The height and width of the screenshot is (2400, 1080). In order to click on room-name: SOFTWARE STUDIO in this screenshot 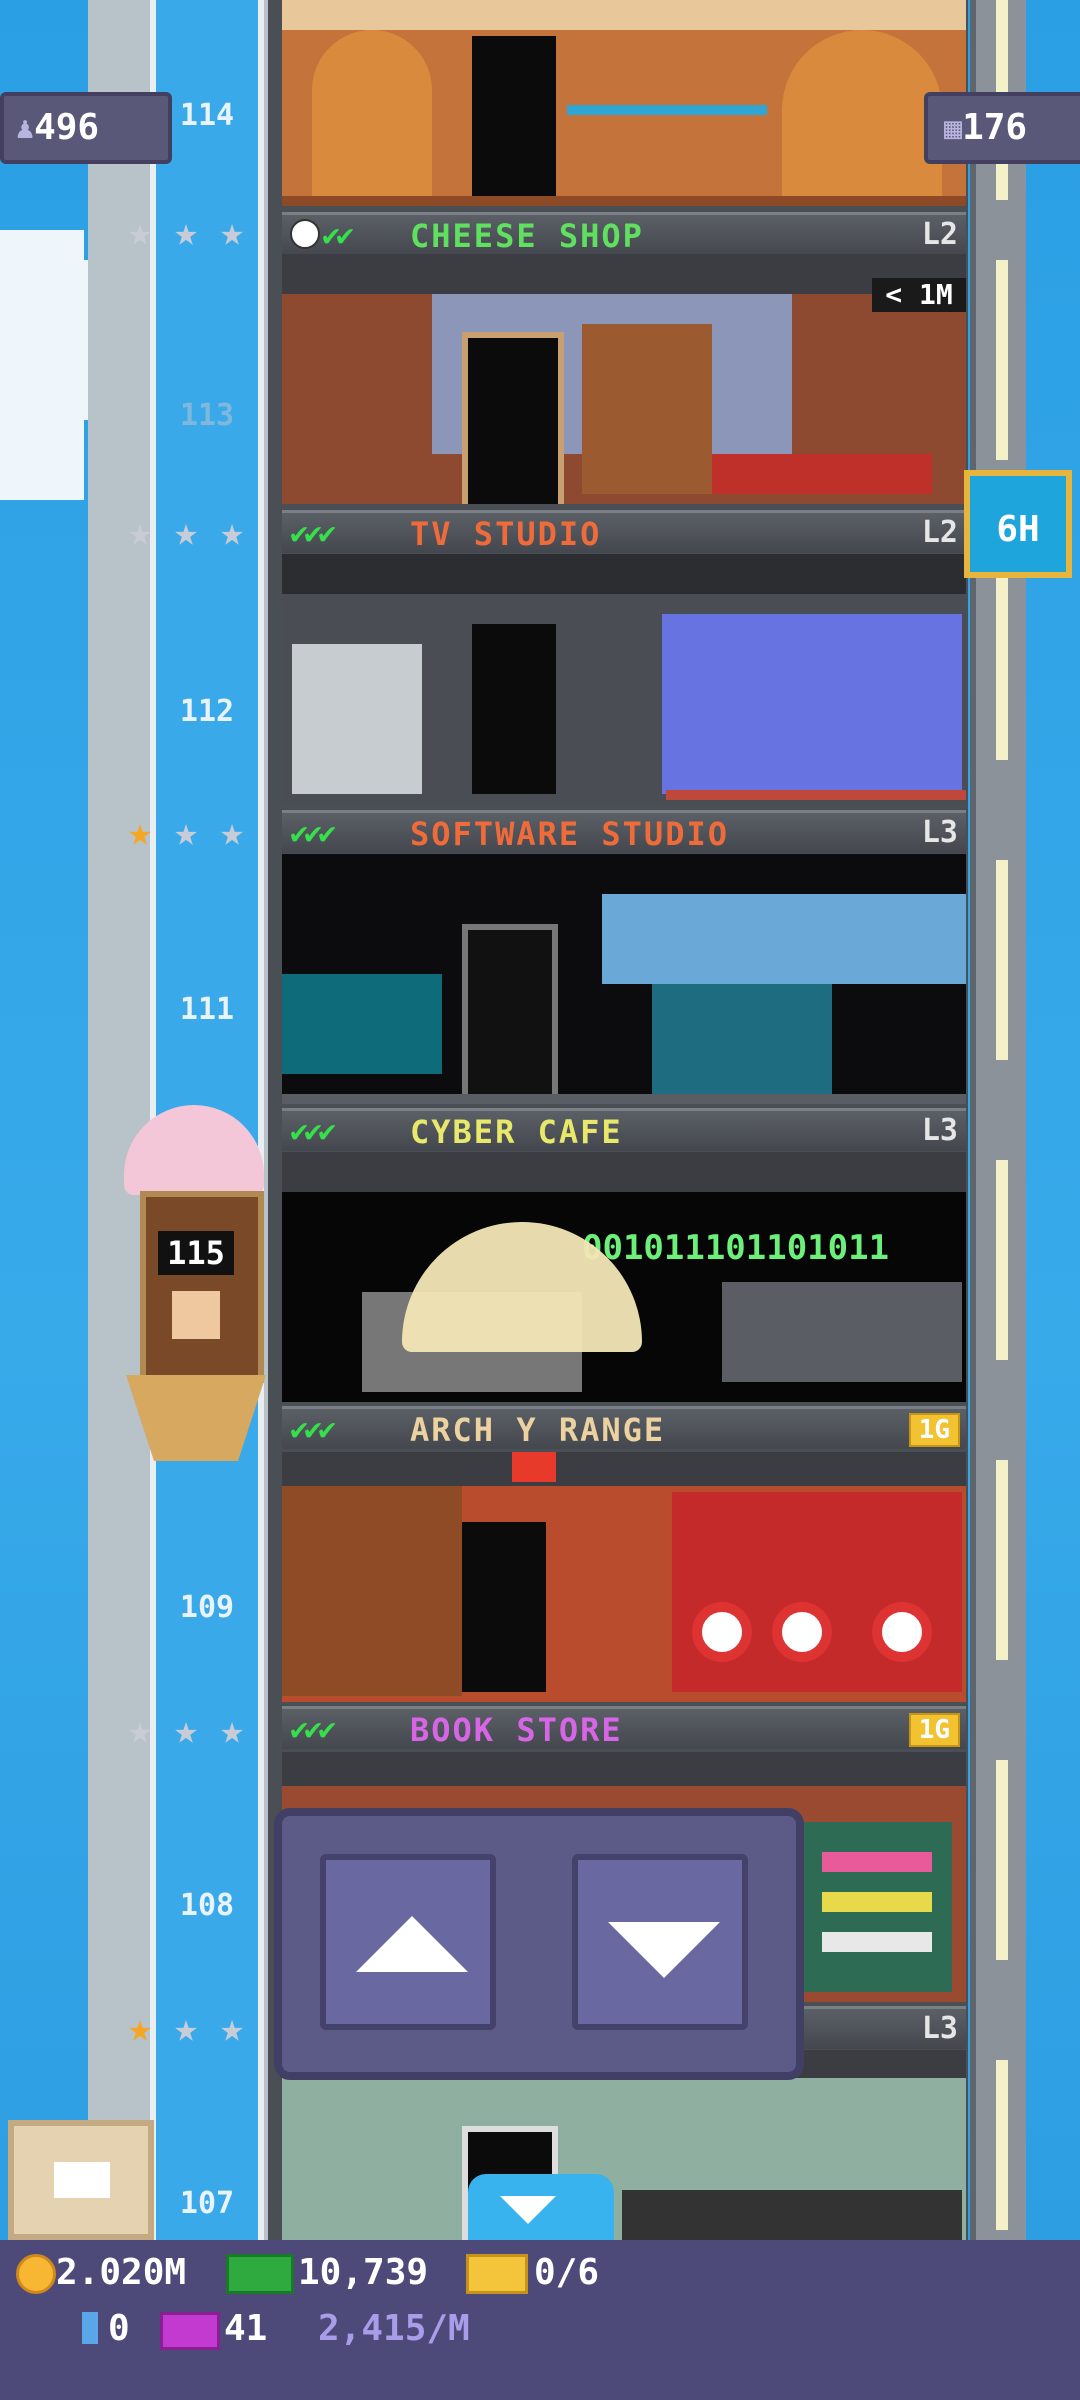, I will do `click(569, 834)`.